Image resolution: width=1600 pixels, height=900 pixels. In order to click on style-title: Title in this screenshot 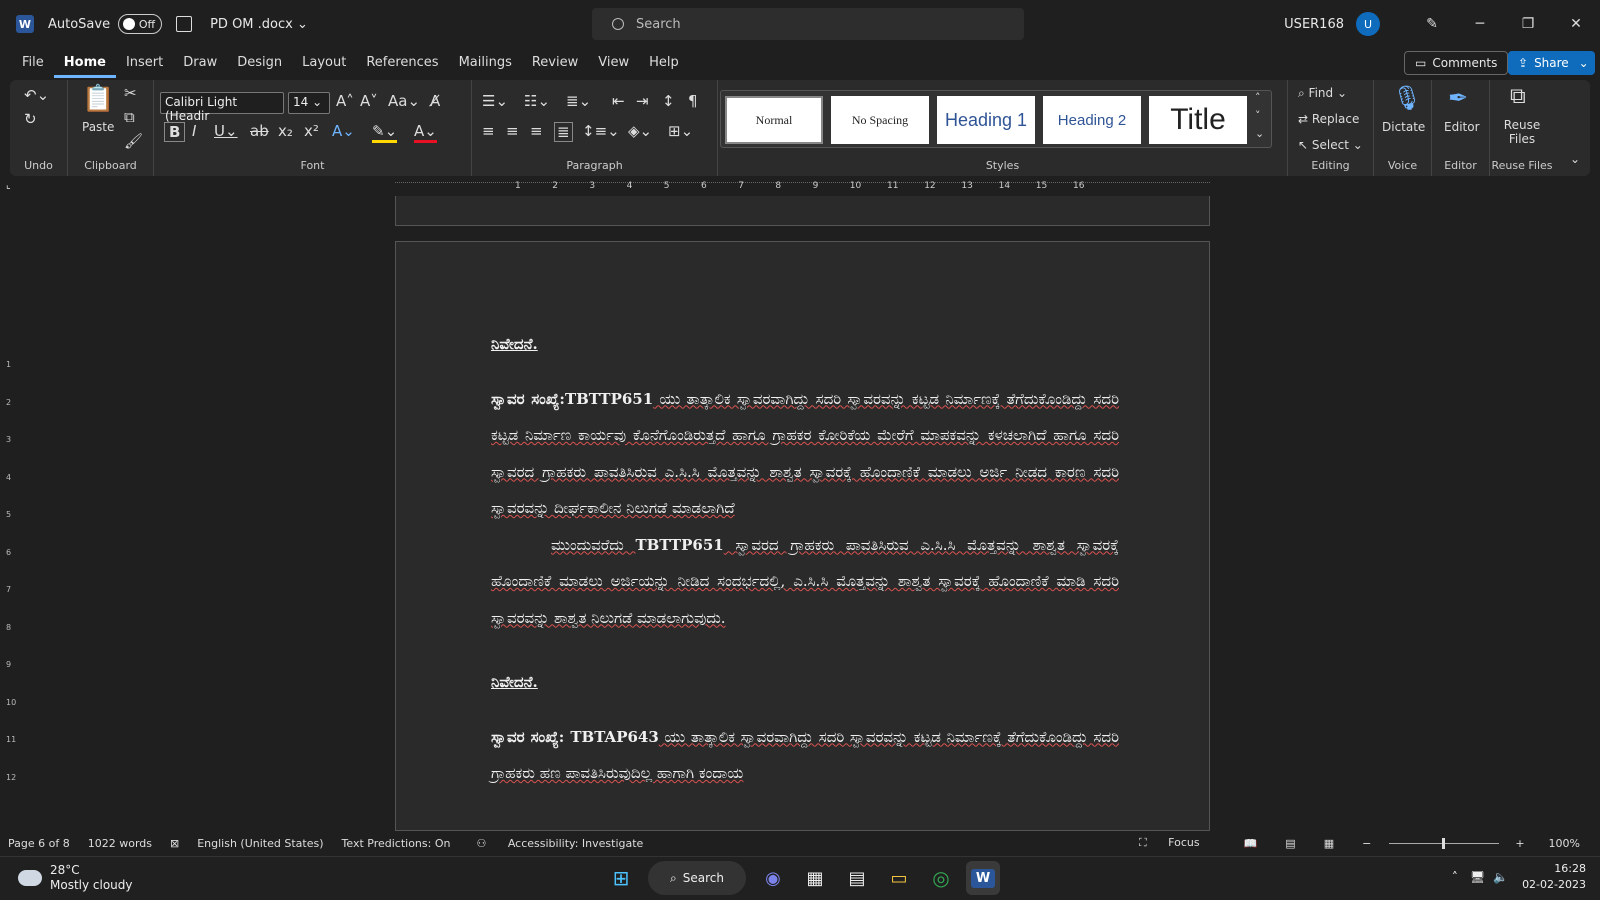, I will do `click(1198, 120)`.